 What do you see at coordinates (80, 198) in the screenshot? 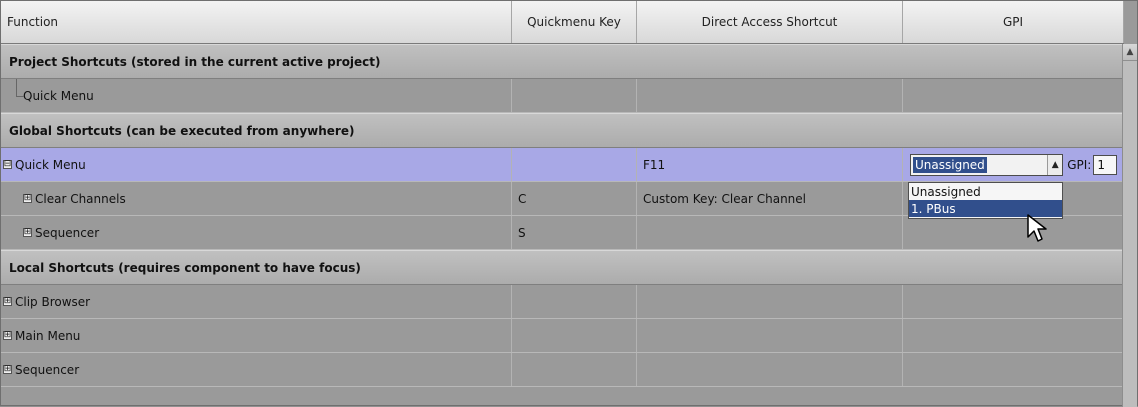
I see `function-label: Clear Channels` at bounding box center [80, 198].